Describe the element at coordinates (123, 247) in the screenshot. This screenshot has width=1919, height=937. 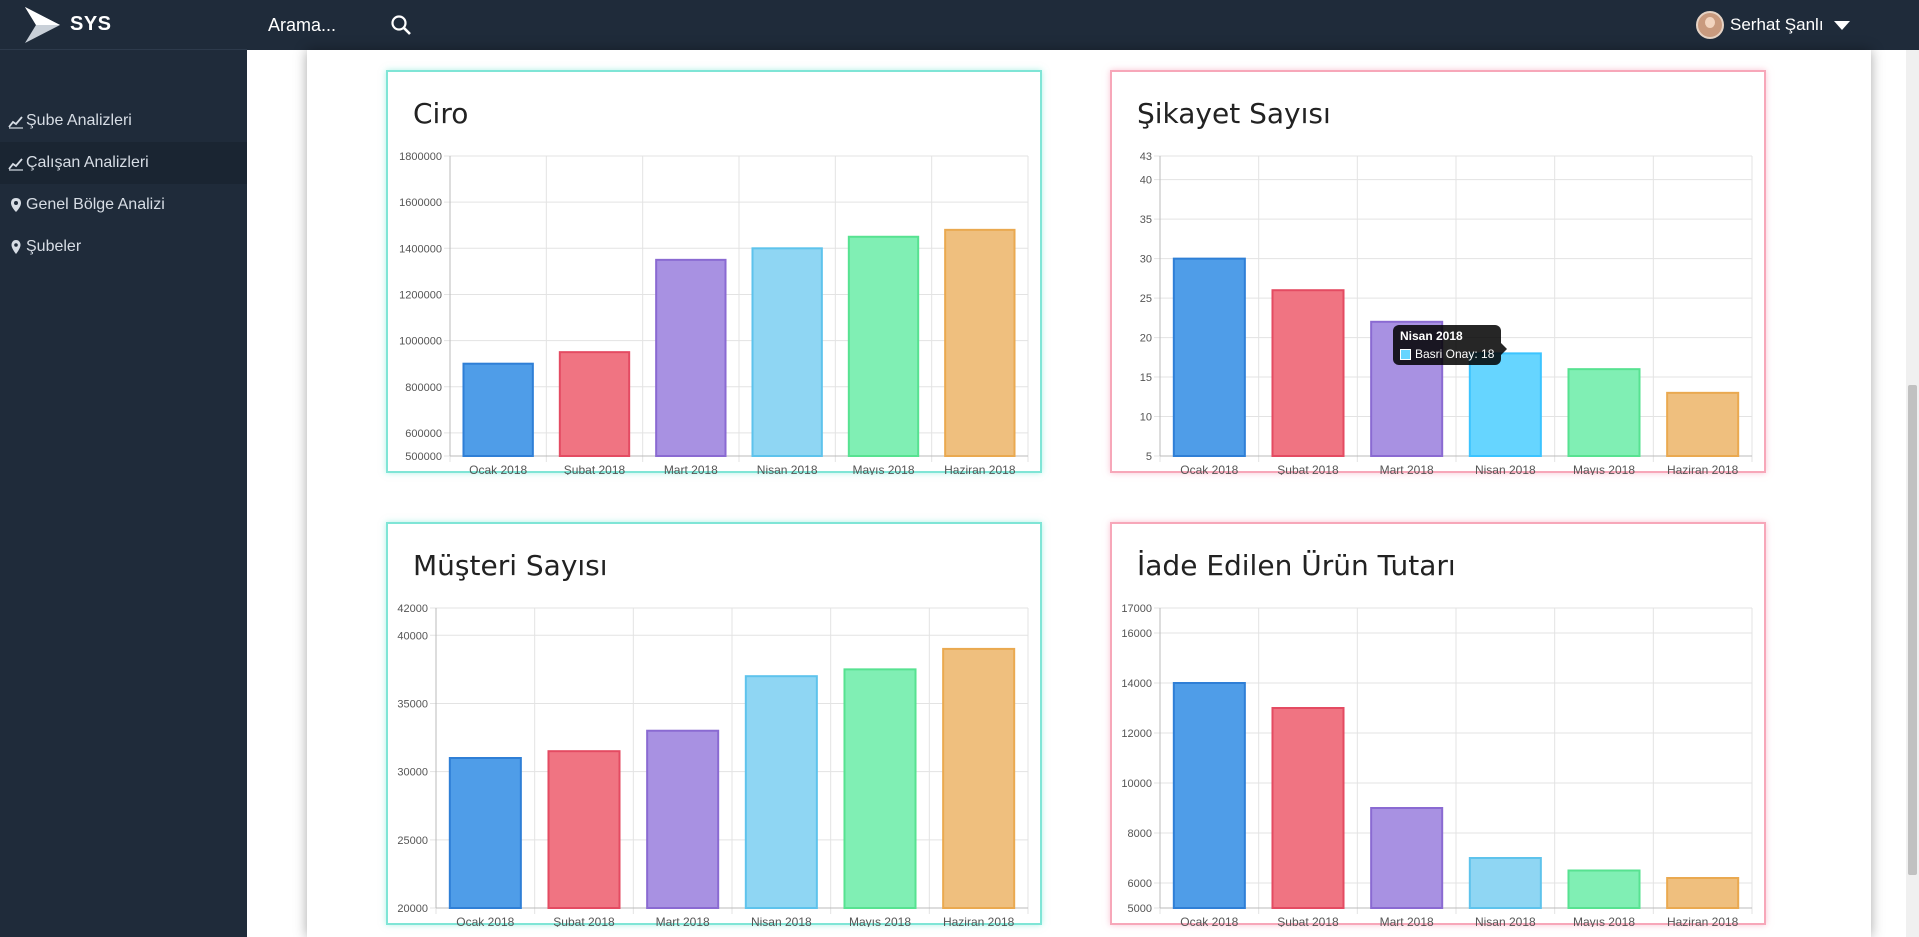
I see `sidebar-item-subeler: Şubeler` at that location.